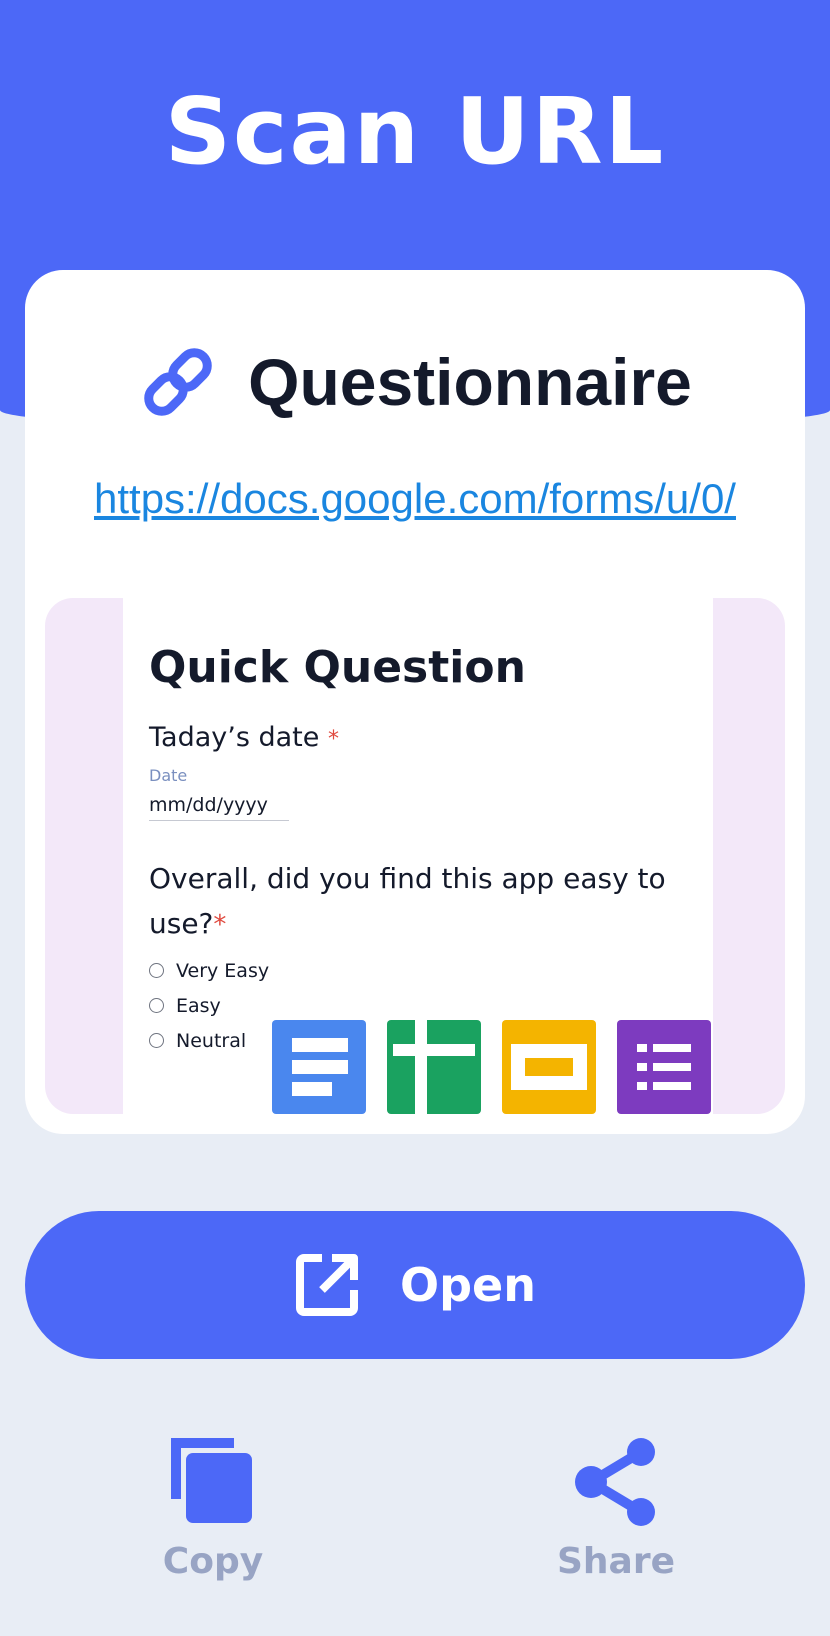 The width and height of the screenshot is (830, 1636). I want to click on url-link: https://docs.google.com/forms/u/0/, so click(415, 499).